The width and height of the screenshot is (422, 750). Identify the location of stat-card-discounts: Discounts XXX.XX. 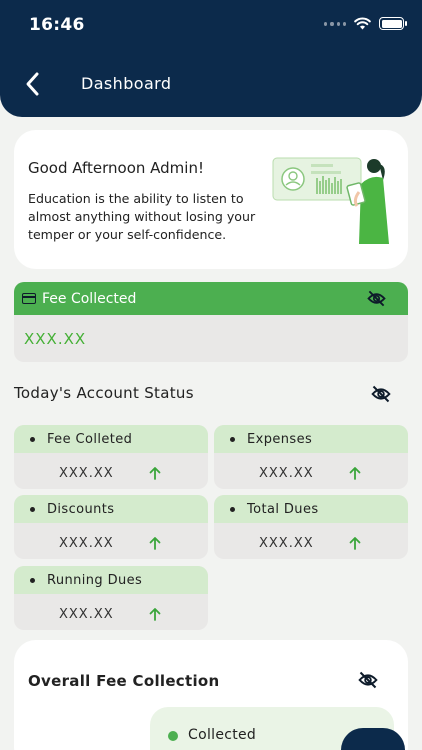
(111, 527).